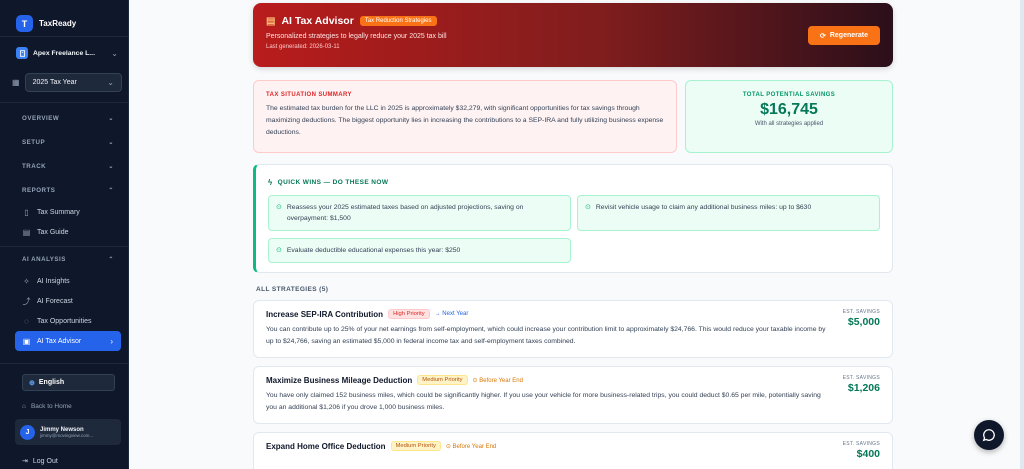 The height and width of the screenshot is (469, 1024). Describe the element at coordinates (41, 118) in the screenshot. I see `section-label: OVERVIEW` at that location.